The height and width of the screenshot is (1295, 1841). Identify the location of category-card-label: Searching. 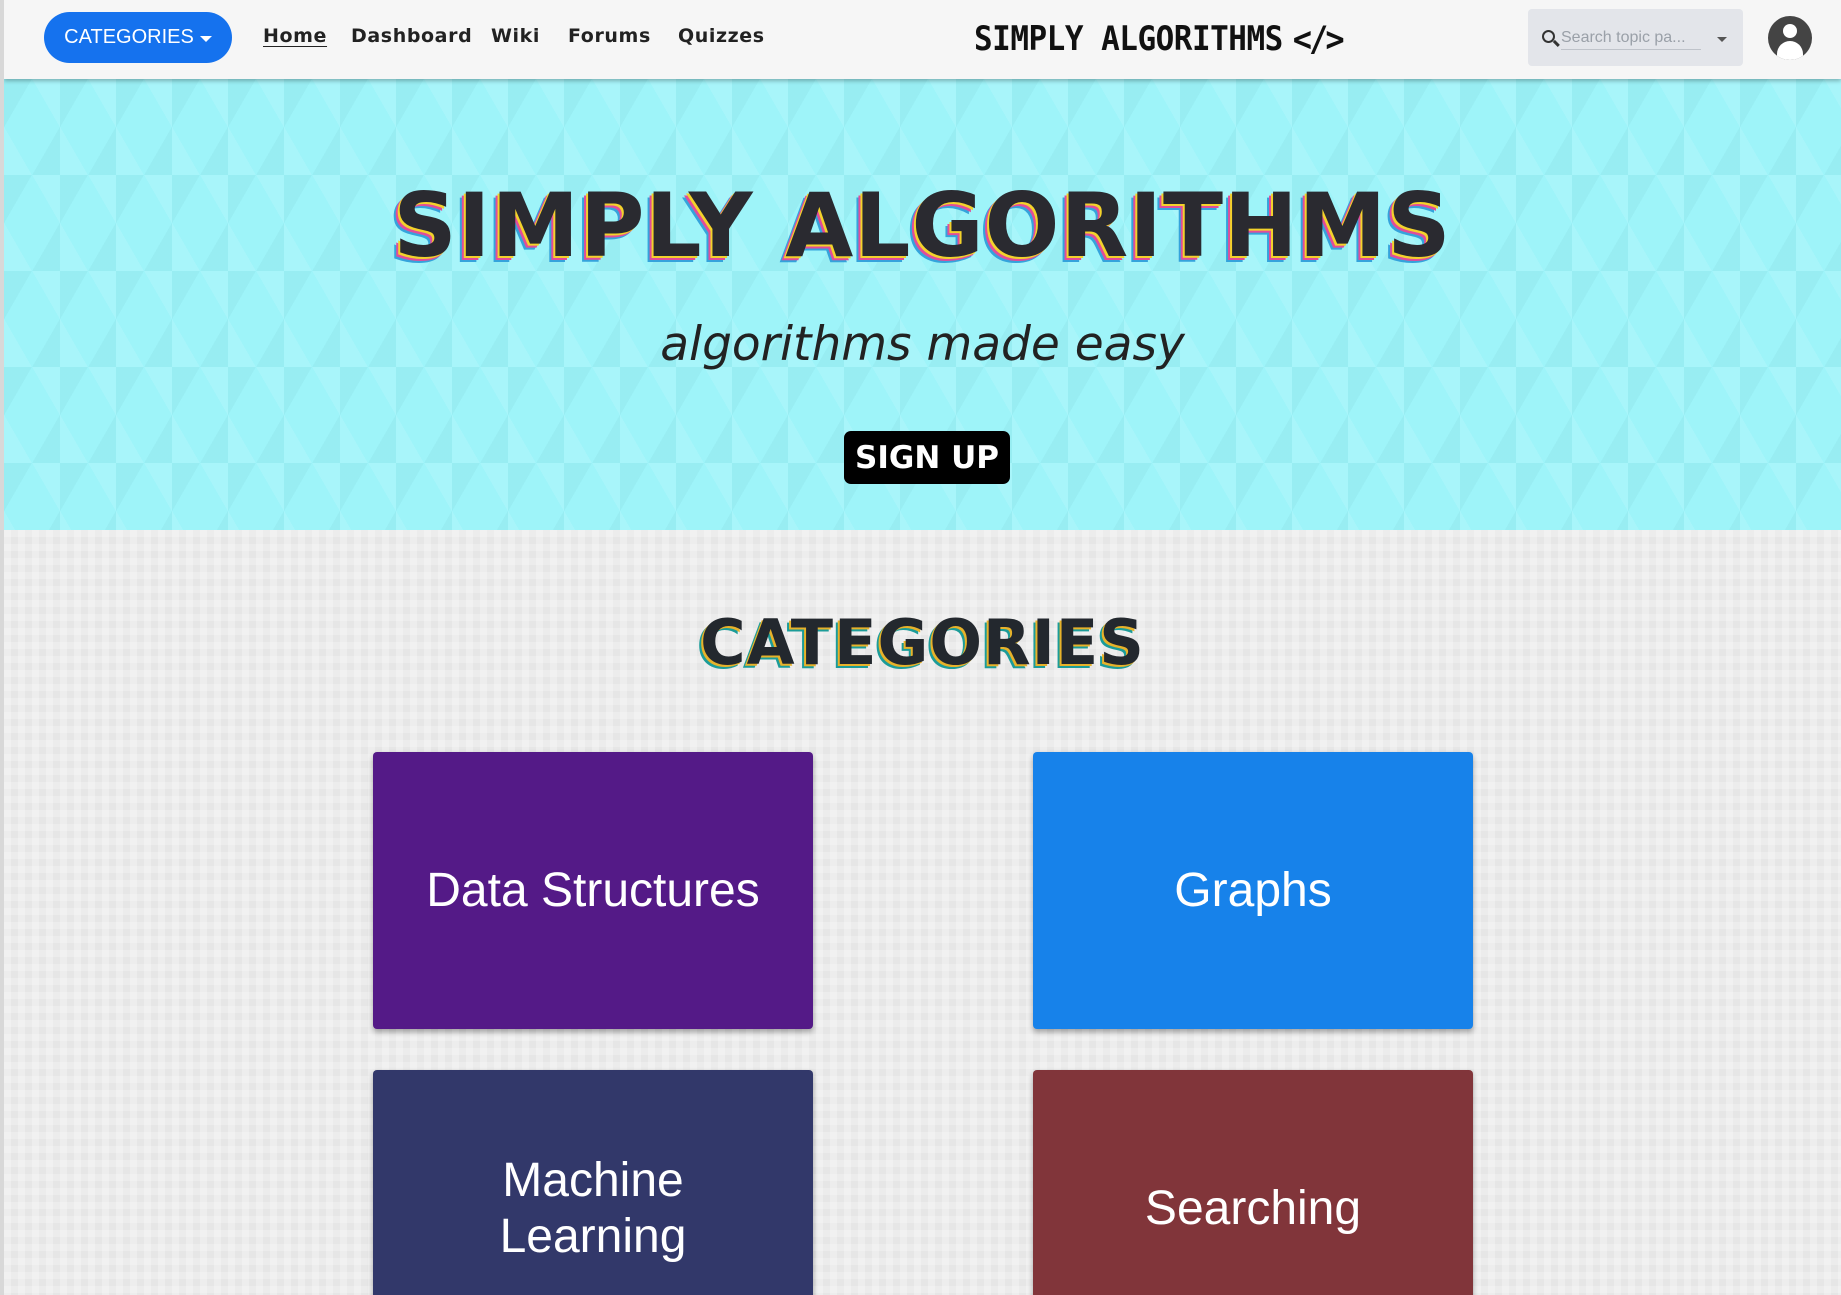
(1253, 1208).